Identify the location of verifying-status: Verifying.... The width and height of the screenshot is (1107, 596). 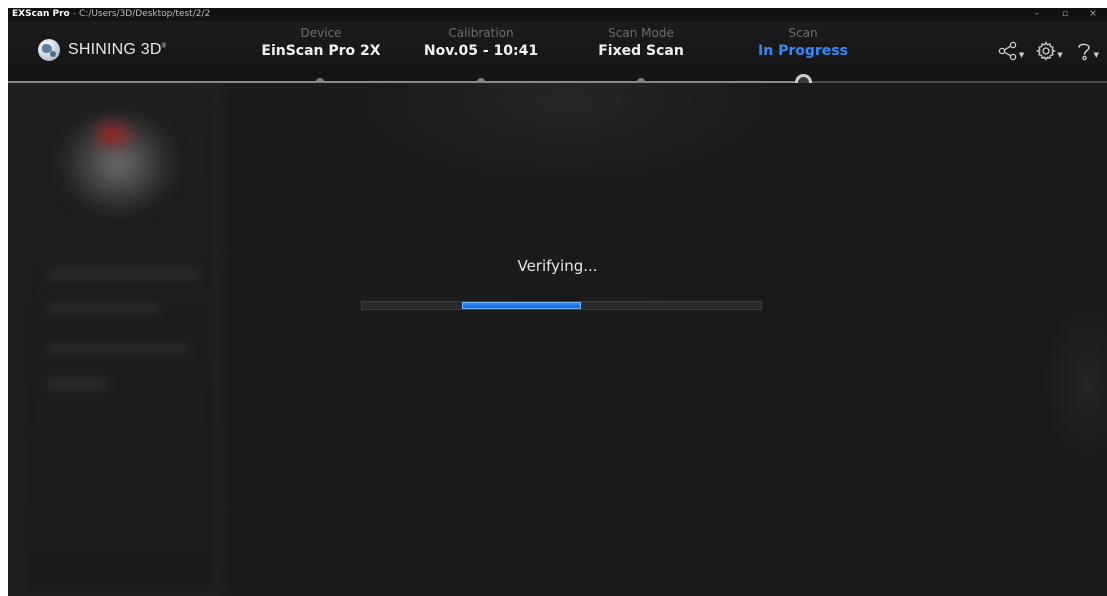
(557, 266).